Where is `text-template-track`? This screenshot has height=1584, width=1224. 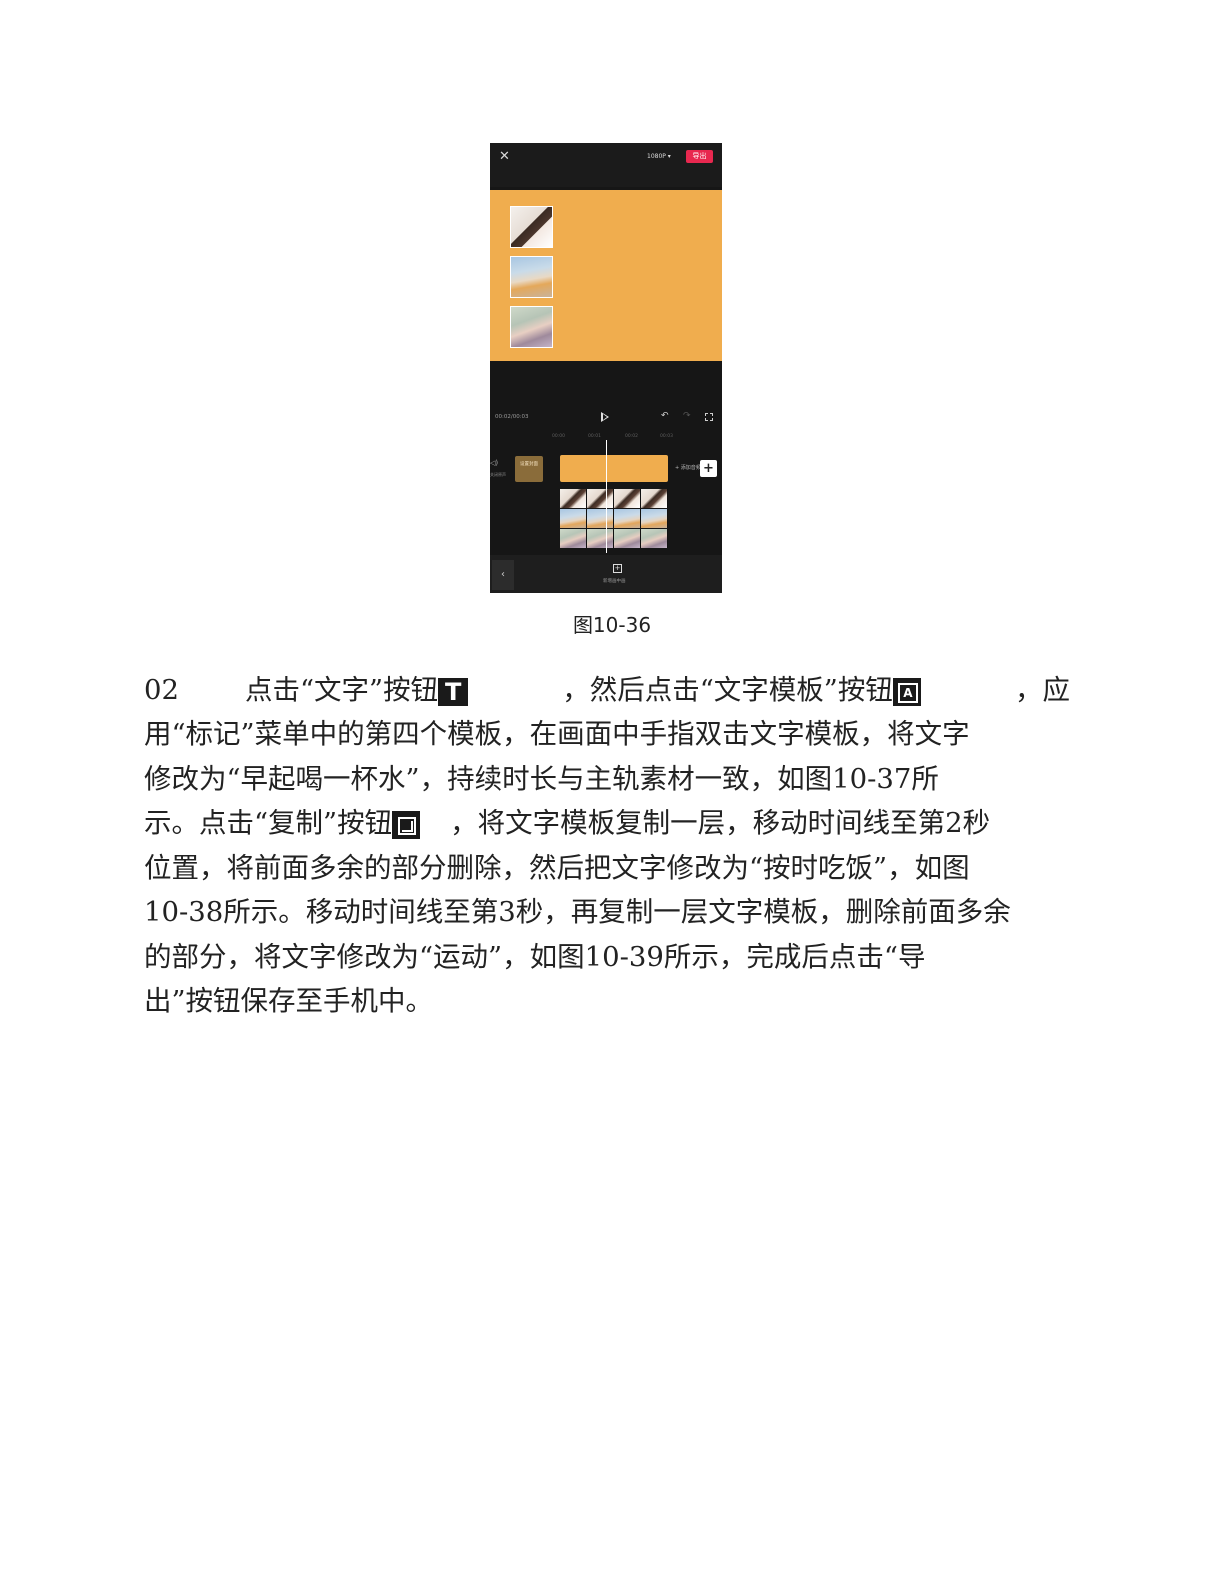
text-template-track is located at coordinates (614, 468).